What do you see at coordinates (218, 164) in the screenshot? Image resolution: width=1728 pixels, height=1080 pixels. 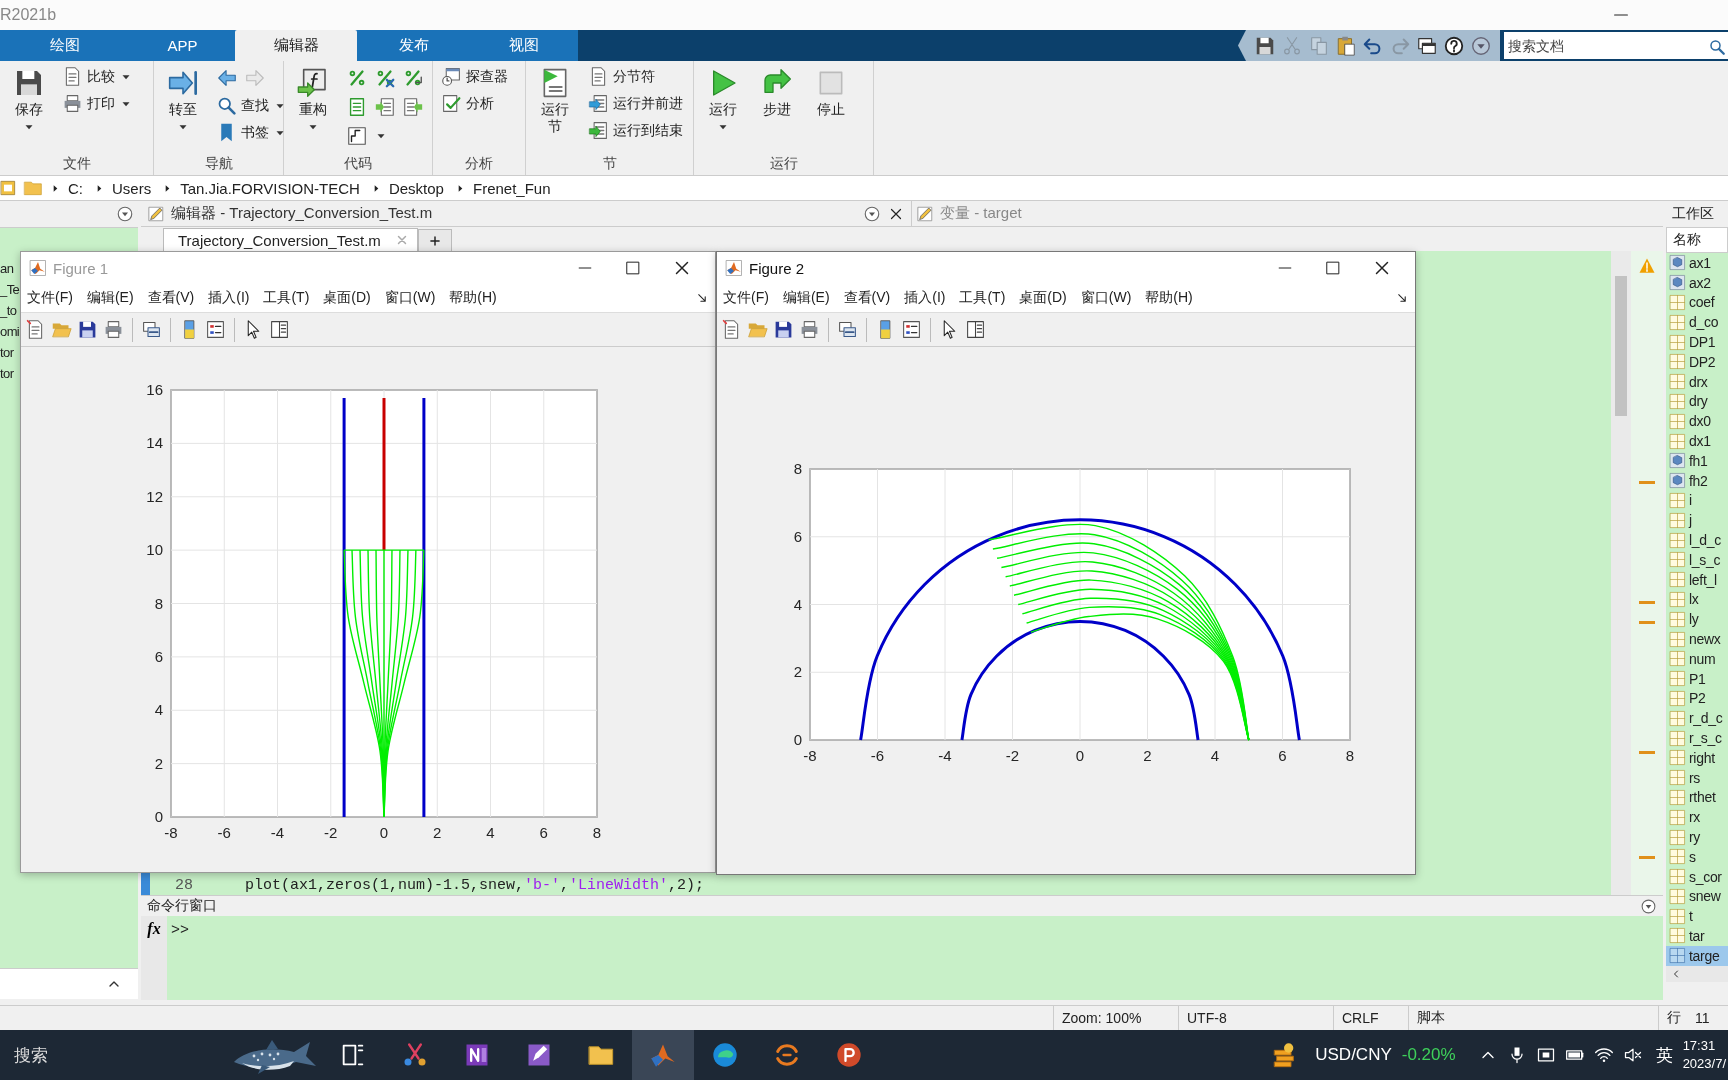 I see `group-title: 导航` at bounding box center [218, 164].